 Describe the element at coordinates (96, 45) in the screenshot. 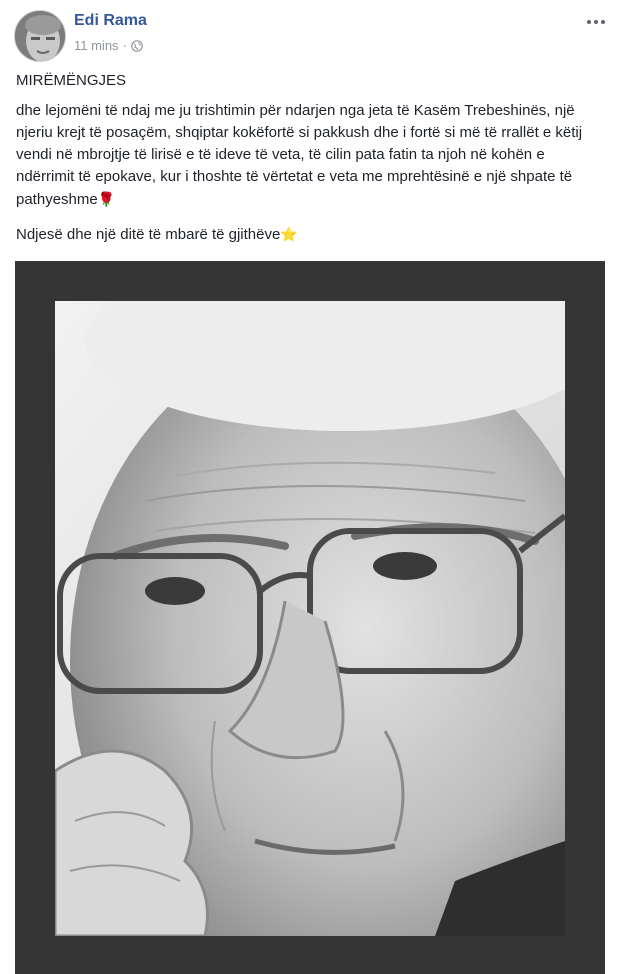

I see `post-time: 11 mins` at that location.